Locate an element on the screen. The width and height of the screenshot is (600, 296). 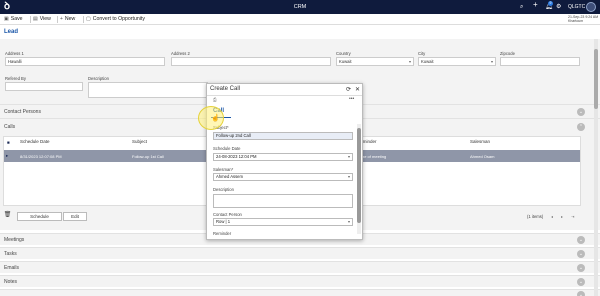
more-options-icon: ••• is located at coordinates (351, 99).